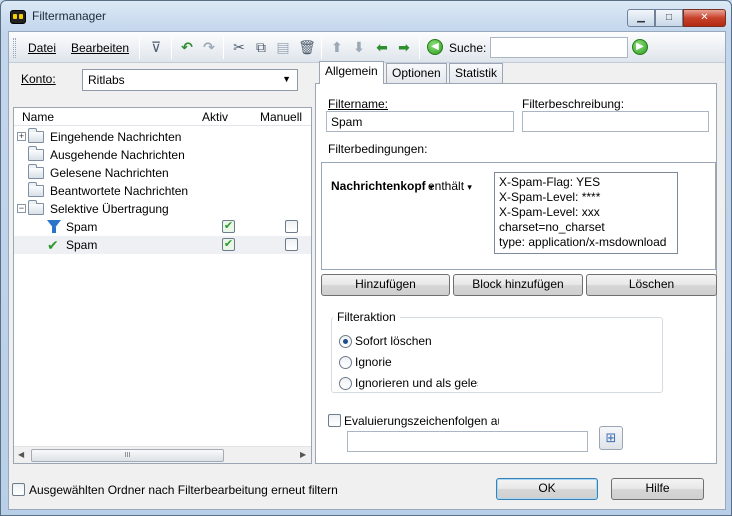 This screenshot has height=516, width=732. What do you see at coordinates (669, 18) in the screenshot?
I see `maximize-button: □` at bounding box center [669, 18].